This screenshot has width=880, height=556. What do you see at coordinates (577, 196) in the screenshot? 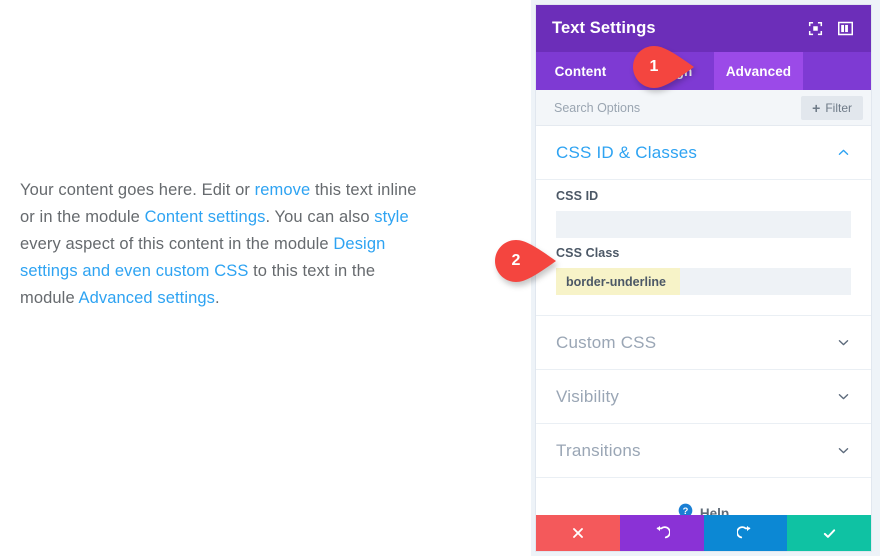
I see `css-id-label: CSS ID` at bounding box center [577, 196].